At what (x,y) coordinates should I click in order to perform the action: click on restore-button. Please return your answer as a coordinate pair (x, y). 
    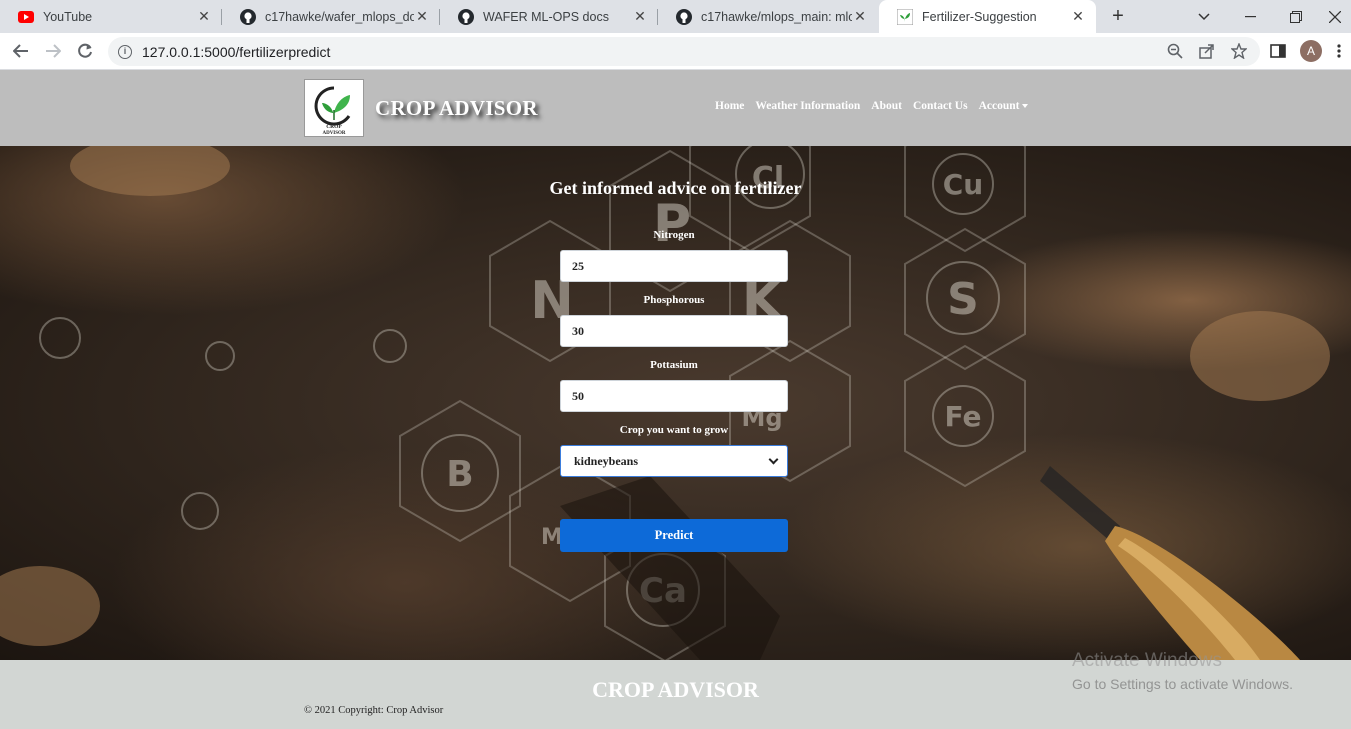
    Looking at the image, I should click on (1296, 16).